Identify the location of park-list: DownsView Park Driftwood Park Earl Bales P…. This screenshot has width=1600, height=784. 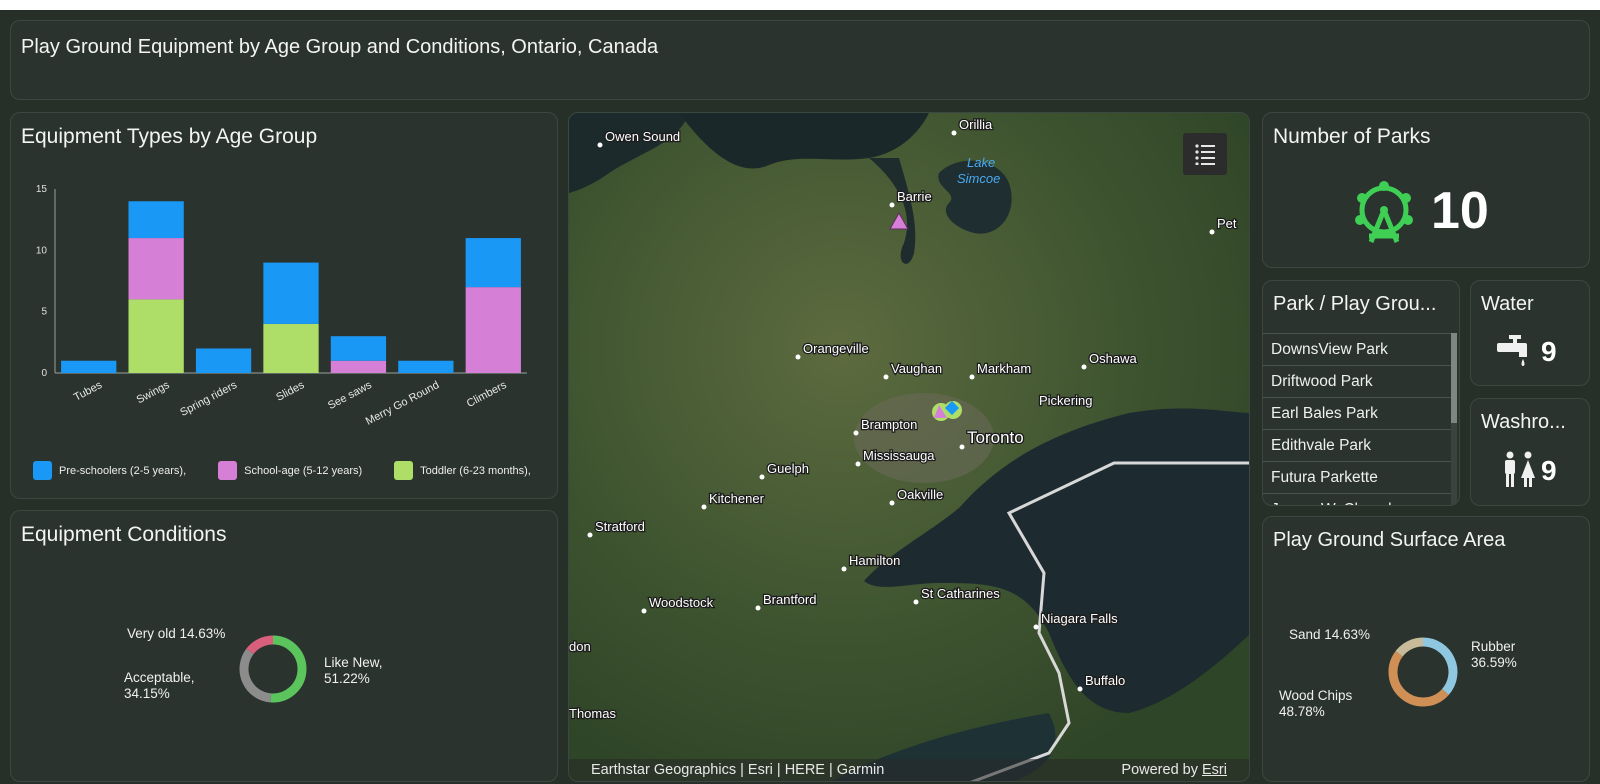
(1357, 419).